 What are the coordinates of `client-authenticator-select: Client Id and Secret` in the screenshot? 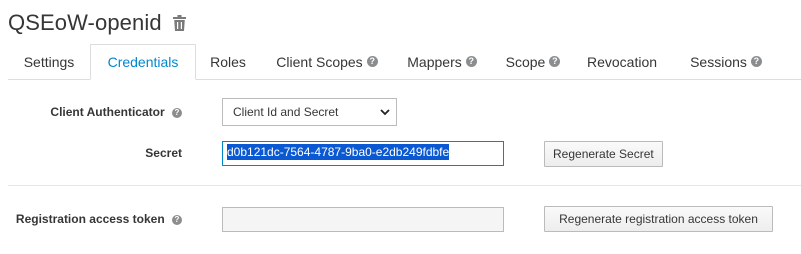 It's located at (309, 112).